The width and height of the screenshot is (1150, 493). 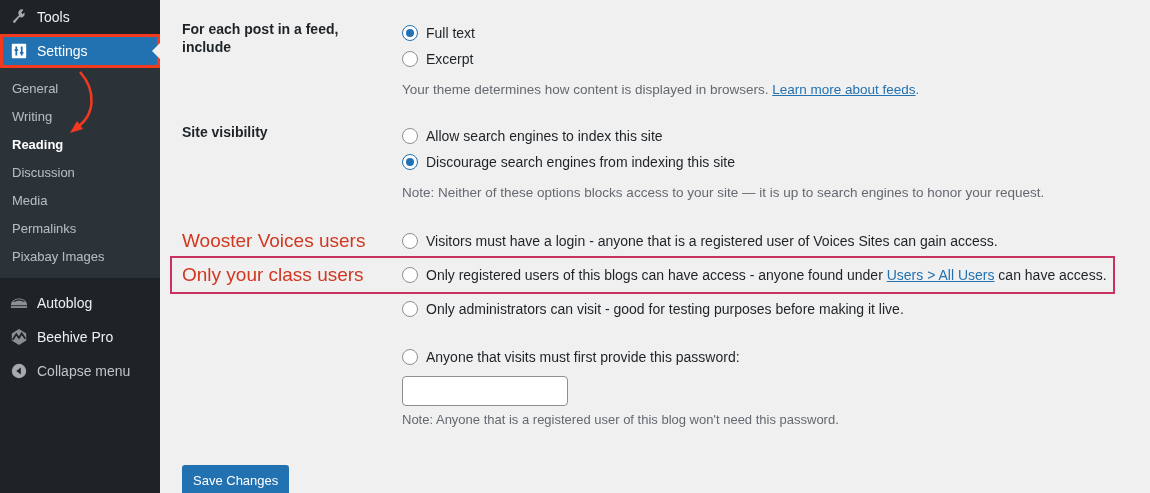 What do you see at coordinates (80, 337) in the screenshot?
I see `menu-item: Beehive Pro` at bounding box center [80, 337].